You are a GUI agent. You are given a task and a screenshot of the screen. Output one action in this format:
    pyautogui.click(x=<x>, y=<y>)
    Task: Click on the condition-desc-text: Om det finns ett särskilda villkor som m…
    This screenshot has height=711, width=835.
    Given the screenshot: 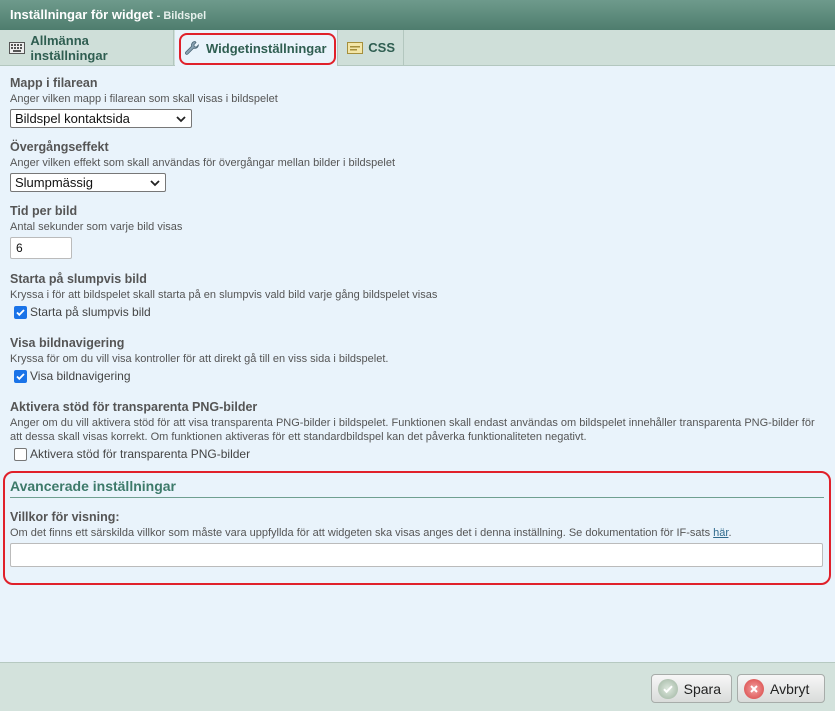 What is the action you would take?
    pyautogui.click(x=360, y=533)
    